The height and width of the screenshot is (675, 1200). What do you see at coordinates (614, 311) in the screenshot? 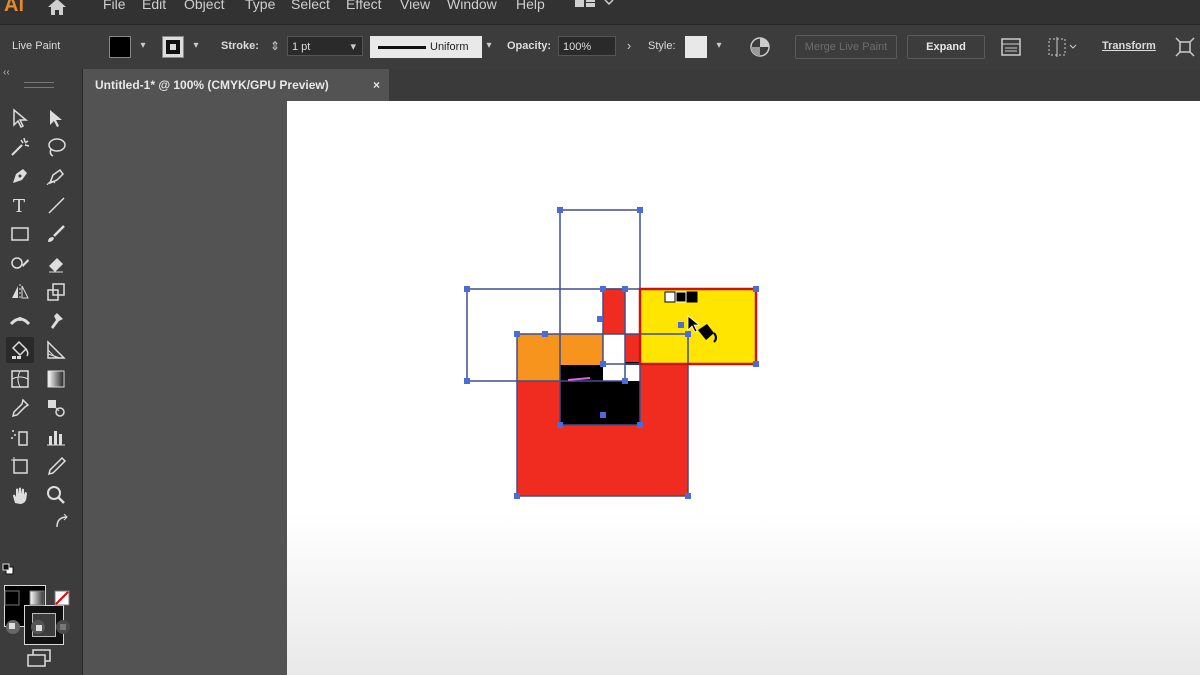
I see `live-paint-face-red-small` at bounding box center [614, 311].